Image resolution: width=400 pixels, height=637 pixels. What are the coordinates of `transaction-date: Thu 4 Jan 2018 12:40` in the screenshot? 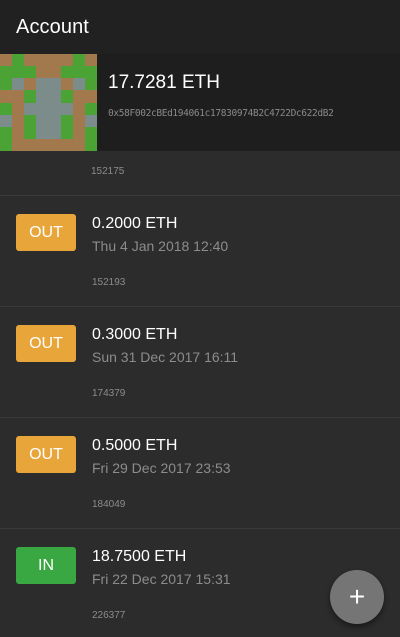 It's located at (160, 246).